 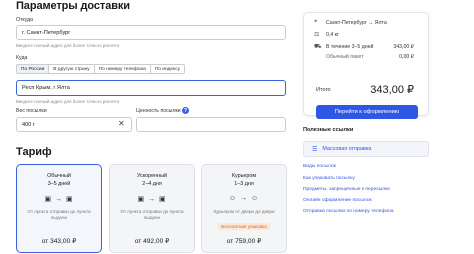 I want to click on door-to-door-icon: ☺ → ☺, so click(x=244, y=198).